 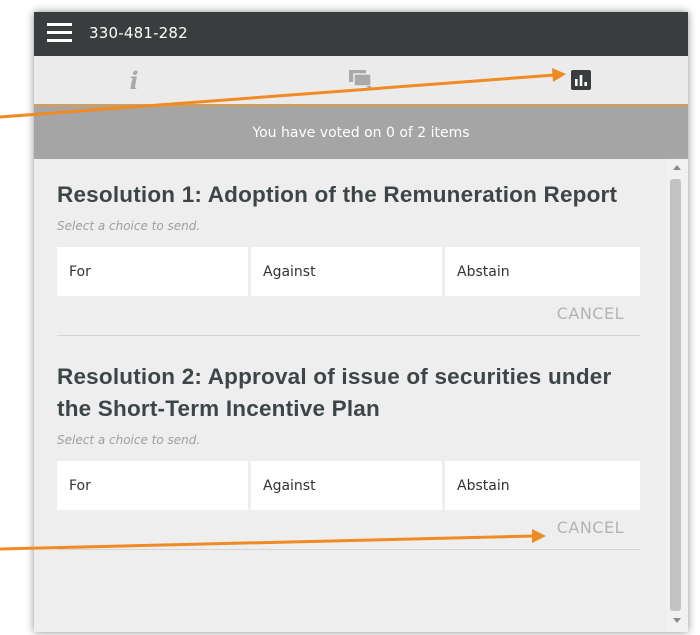 I want to click on scrollbar-thumb, so click(x=675, y=395).